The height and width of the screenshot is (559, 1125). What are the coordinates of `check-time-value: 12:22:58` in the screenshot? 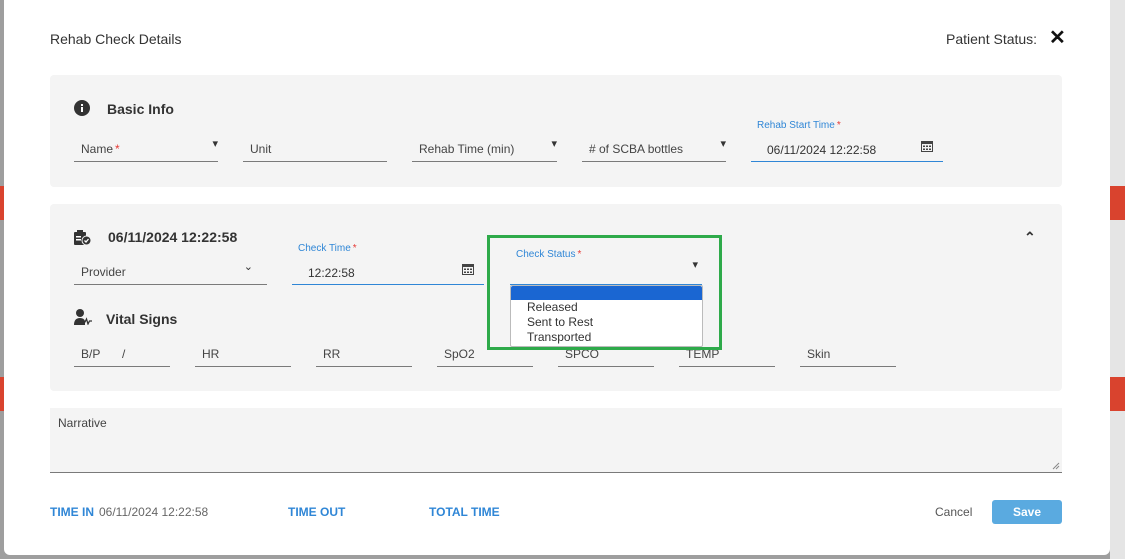 It's located at (331, 273).